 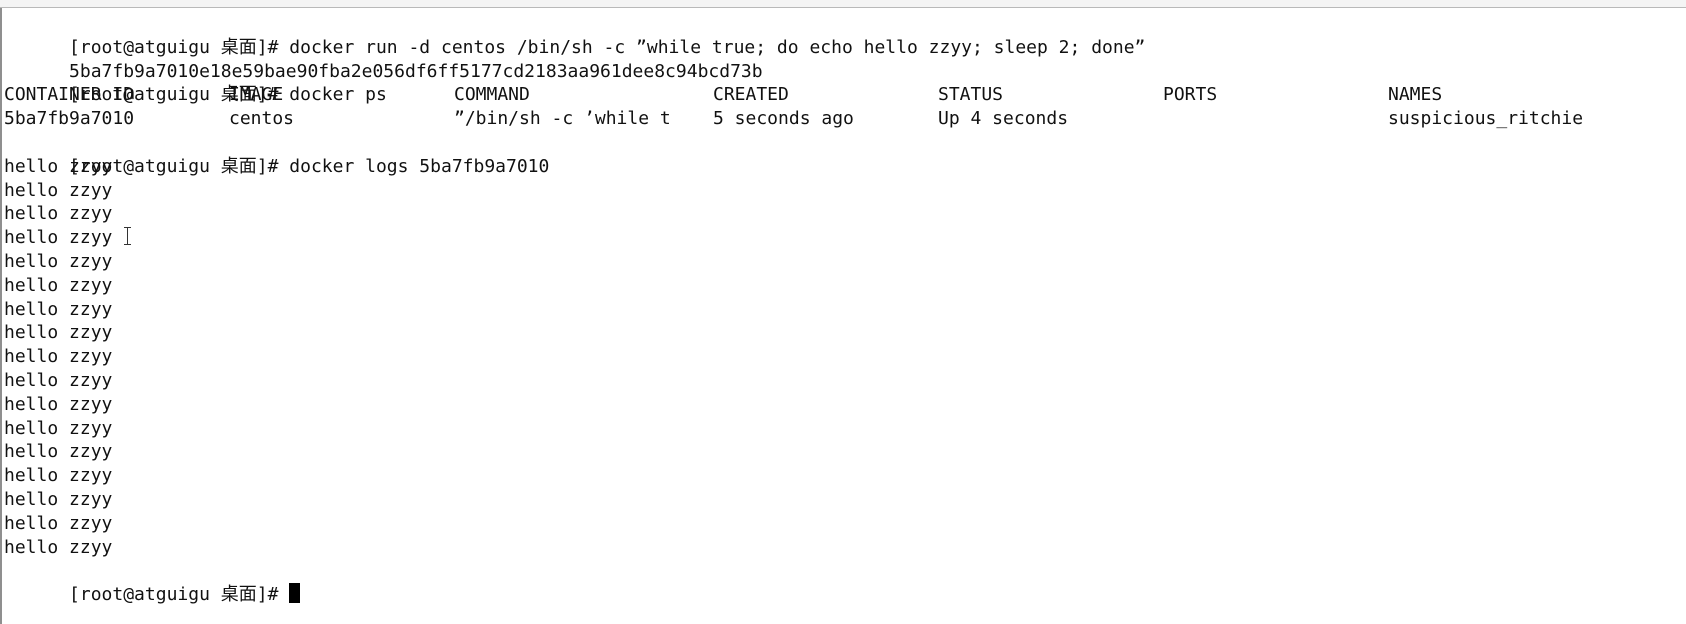 I want to click on column-header-names: NAMES, so click(x=1415, y=95).